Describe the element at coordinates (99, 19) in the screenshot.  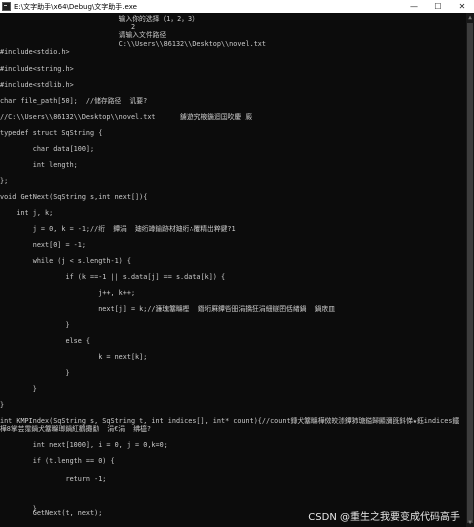
I see `console-line: 输入你的选择（1，2，3）` at that location.